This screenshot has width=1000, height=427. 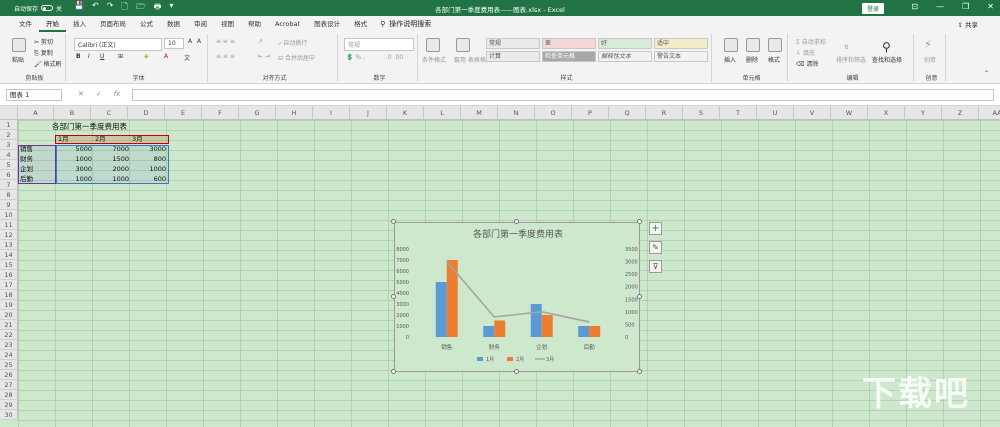 What do you see at coordinates (655, 266) in the screenshot?
I see `chart-filter-button: ⊽` at bounding box center [655, 266].